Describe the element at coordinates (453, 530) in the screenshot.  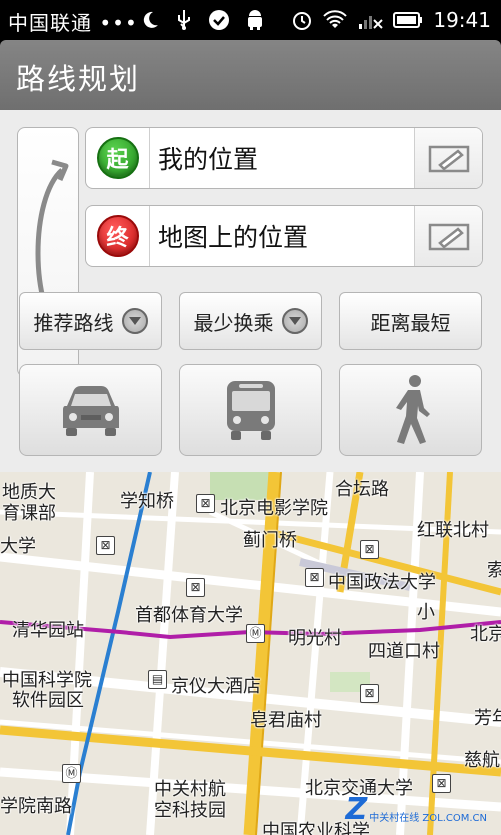
I see `map-label: 红联北村` at that location.